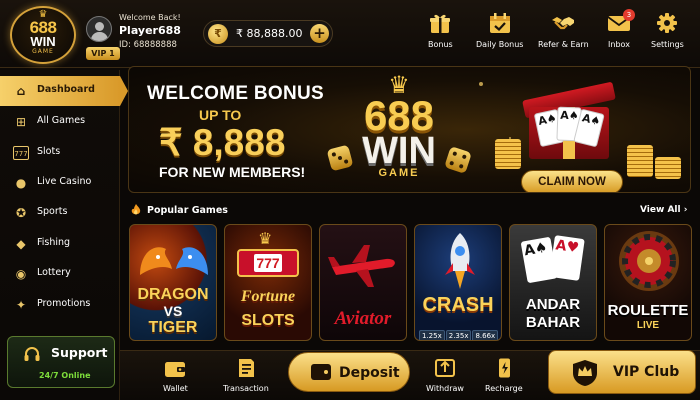 The image size is (700, 400). I want to click on home-icon: ⌂, so click(21, 91).